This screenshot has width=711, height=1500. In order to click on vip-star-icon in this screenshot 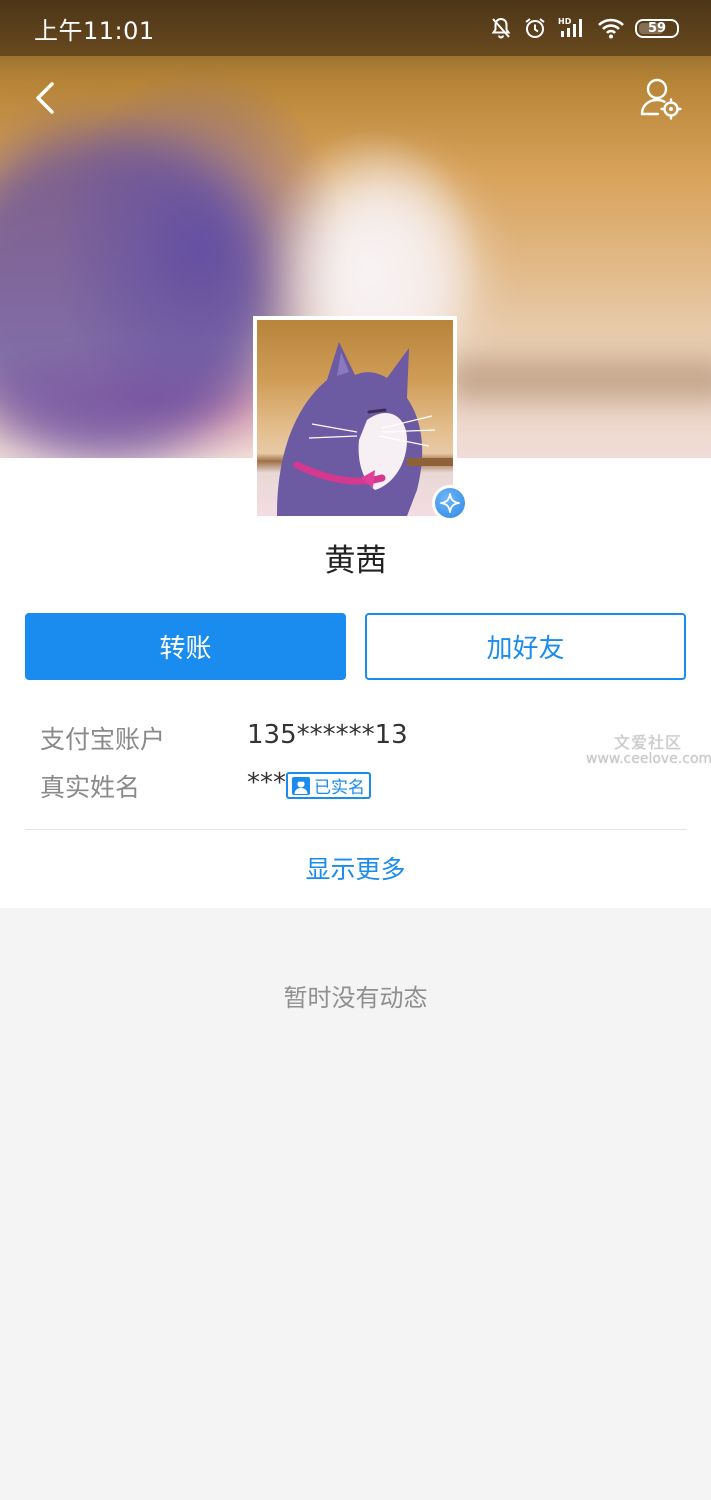, I will do `click(450, 503)`.